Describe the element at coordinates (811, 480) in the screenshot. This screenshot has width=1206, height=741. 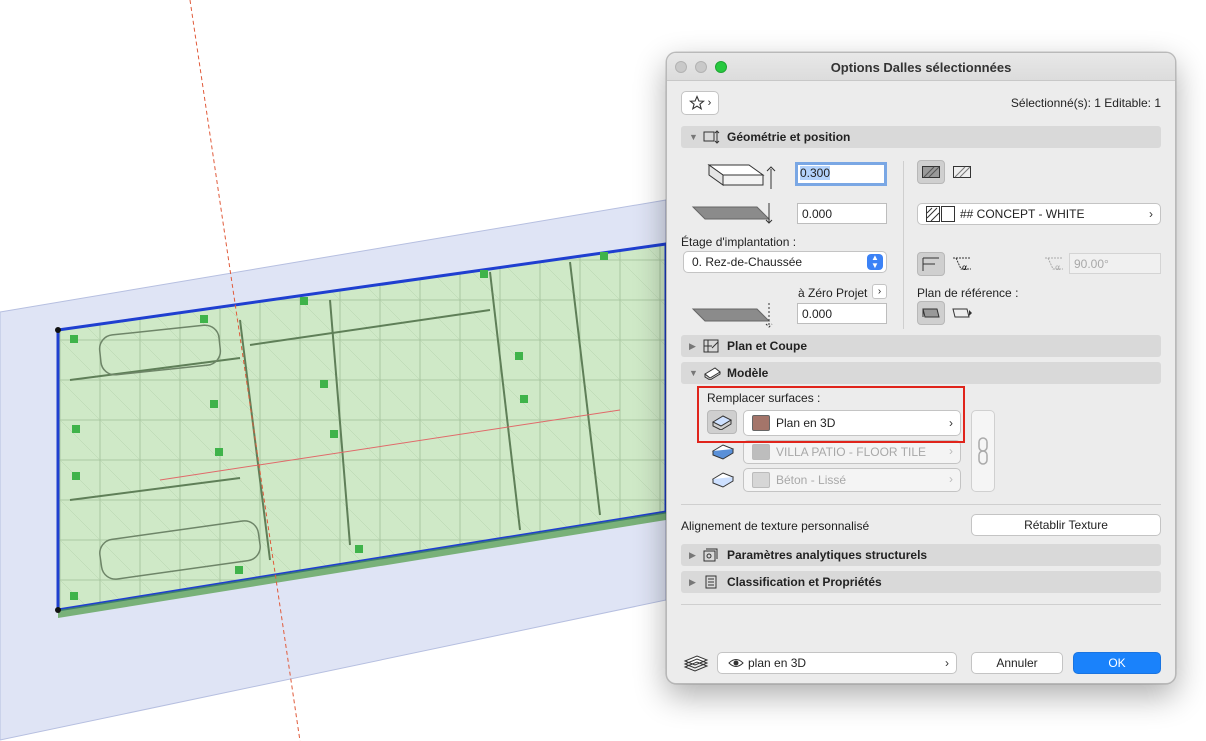
I see `surface-name: Béton - Lissé` at that location.